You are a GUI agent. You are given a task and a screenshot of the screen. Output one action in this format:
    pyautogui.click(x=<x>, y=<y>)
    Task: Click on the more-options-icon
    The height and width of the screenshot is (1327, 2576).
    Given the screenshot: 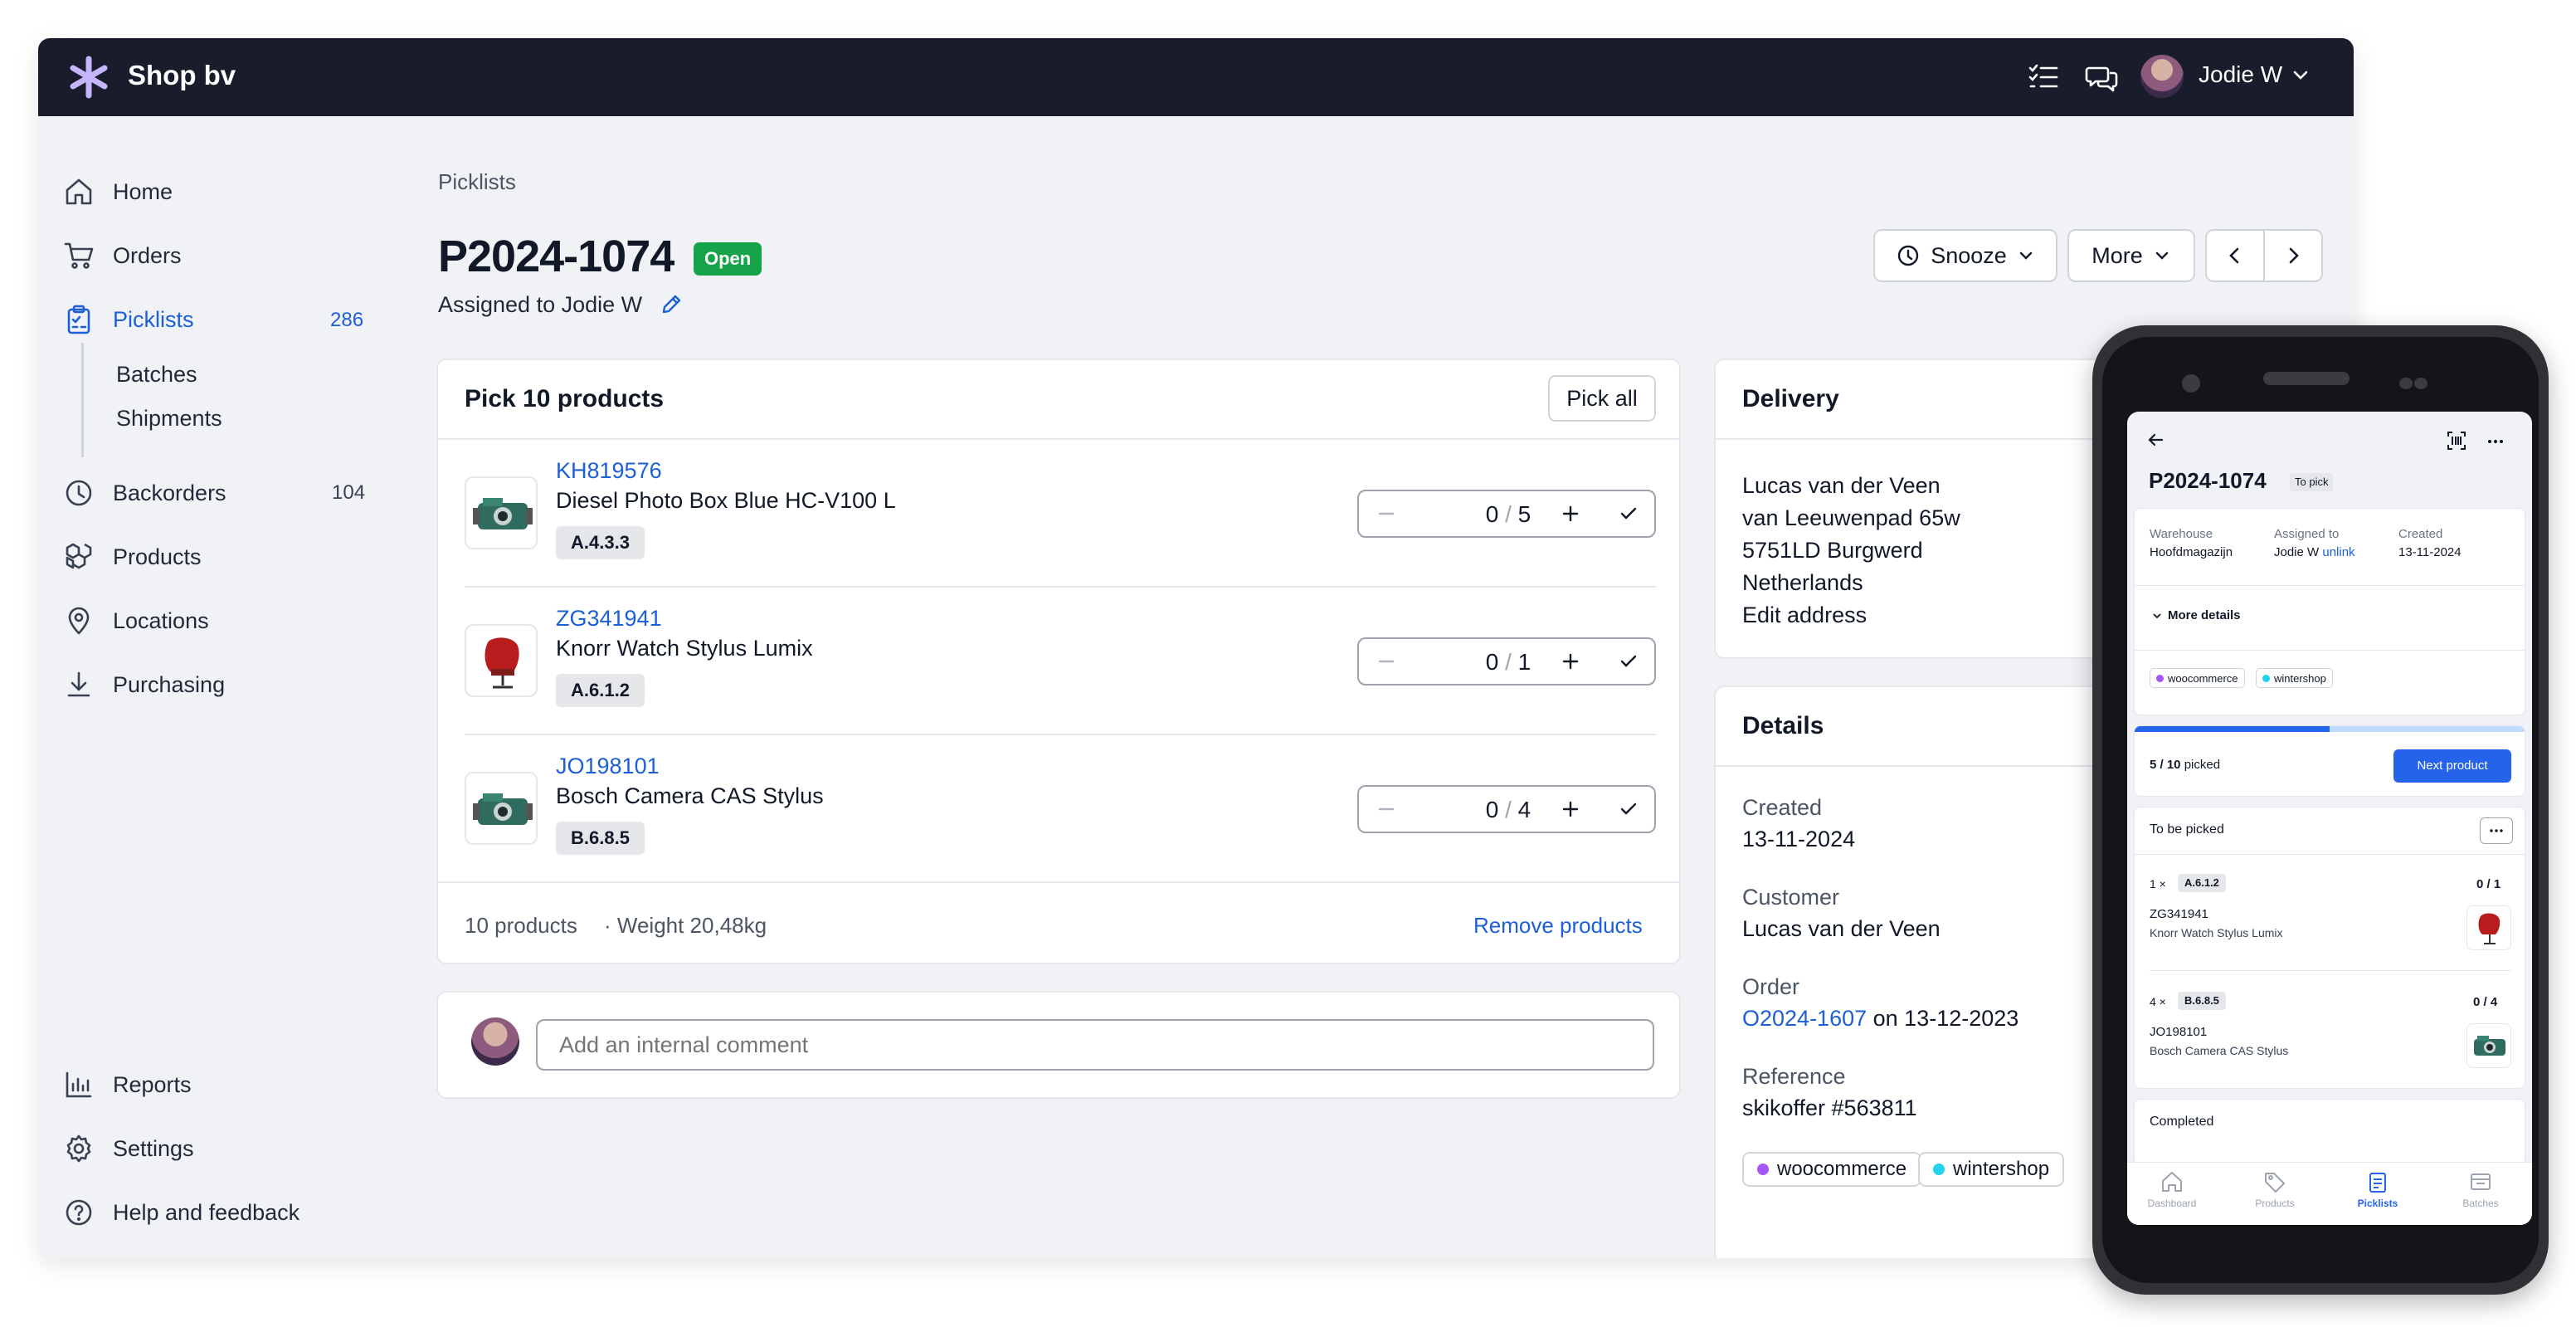 What is the action you would take?
    pyautogui.click(x=2495, y=441)
    